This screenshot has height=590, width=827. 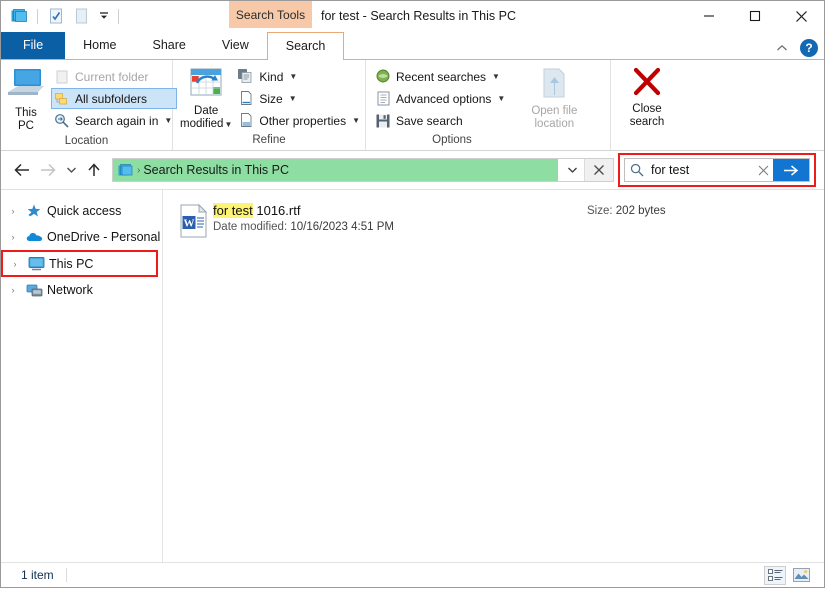 What do you see at coordinates (293, 98) in the screenshot?
I see `size-caret-icon: ▼` at bounding box center [293, 98].